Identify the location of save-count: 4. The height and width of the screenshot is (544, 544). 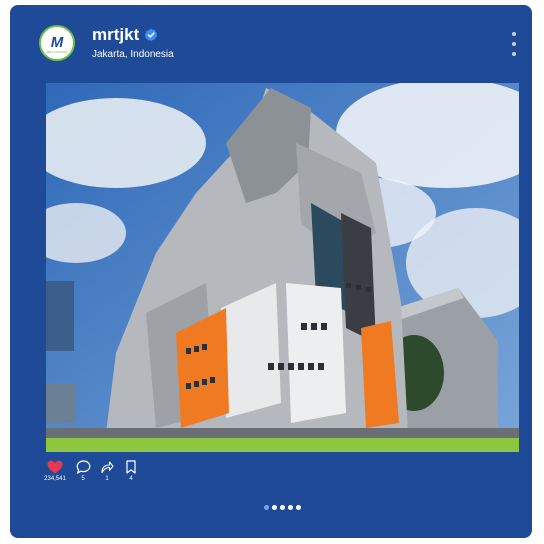
(131, 479).